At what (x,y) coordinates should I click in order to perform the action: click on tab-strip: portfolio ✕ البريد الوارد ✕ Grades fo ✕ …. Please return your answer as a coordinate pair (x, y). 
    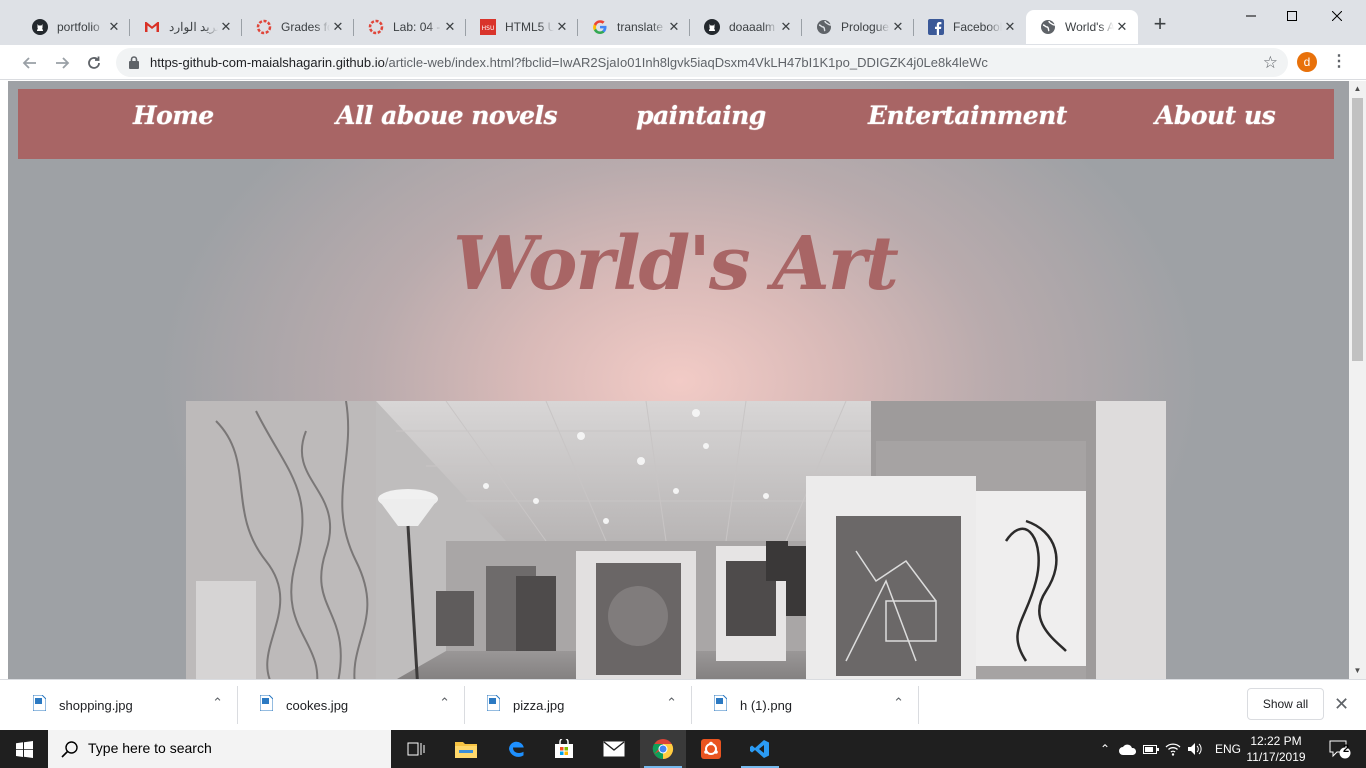
    Looking at the image, I should click on (683, 22).